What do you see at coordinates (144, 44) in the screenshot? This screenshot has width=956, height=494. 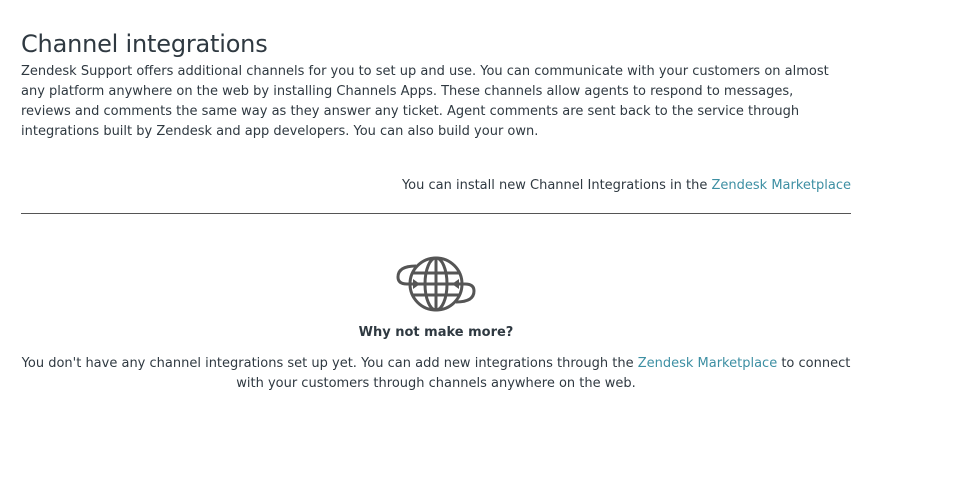 I see `page-title: Channel integrations` at bounding box center [144, 44].